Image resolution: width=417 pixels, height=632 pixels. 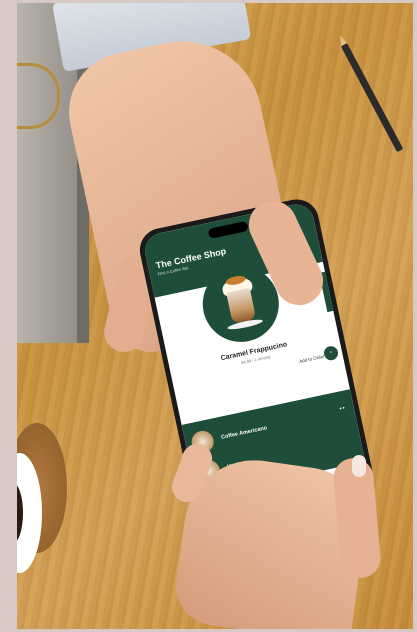 I want to click on item-name: Coffee Americano, so click(x=244, y=433).